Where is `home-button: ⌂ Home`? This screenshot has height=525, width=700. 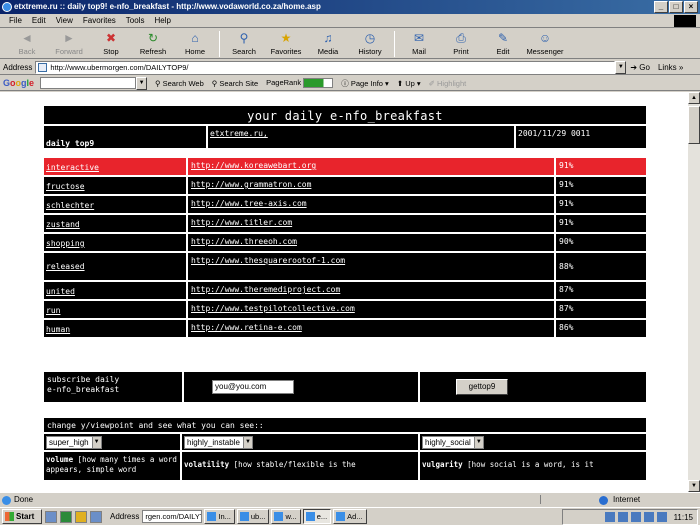
home-button: ⌂ Home is located at coordinates (195, 44).